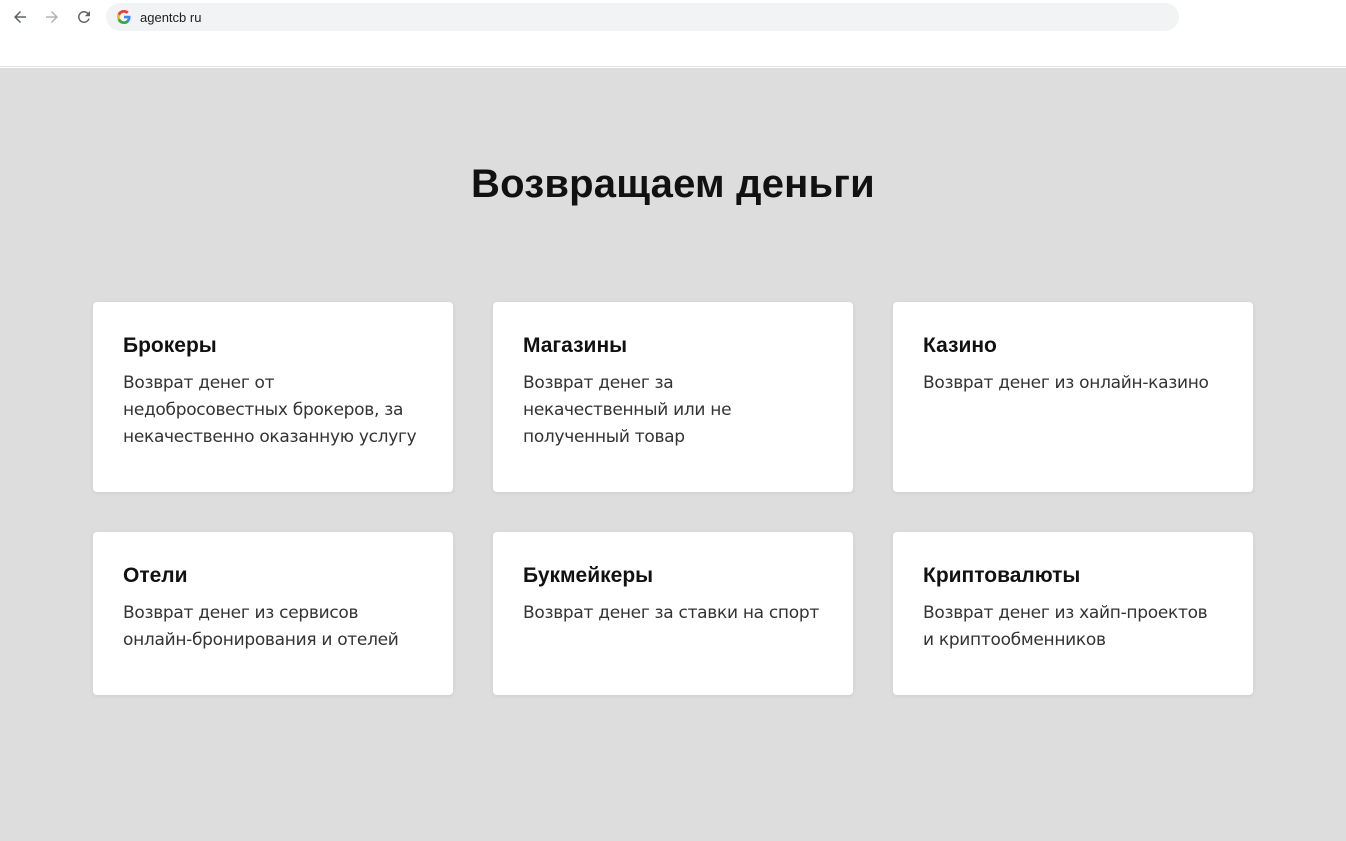 The width and height of the screenshot is (1346, 841). I want to click on reload-icon, so click(84, 17).